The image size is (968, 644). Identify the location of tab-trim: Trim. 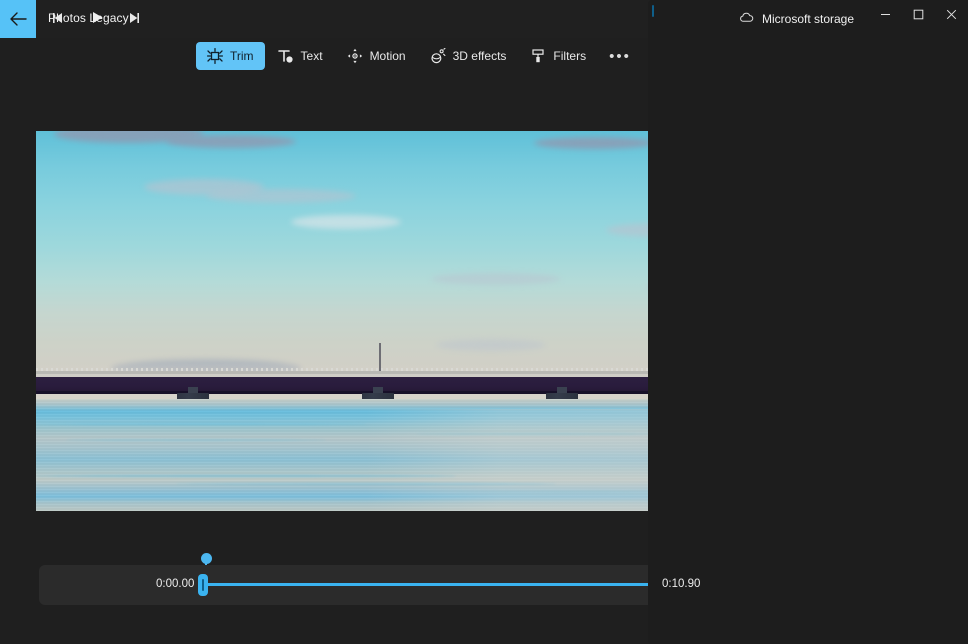
(230, 56).